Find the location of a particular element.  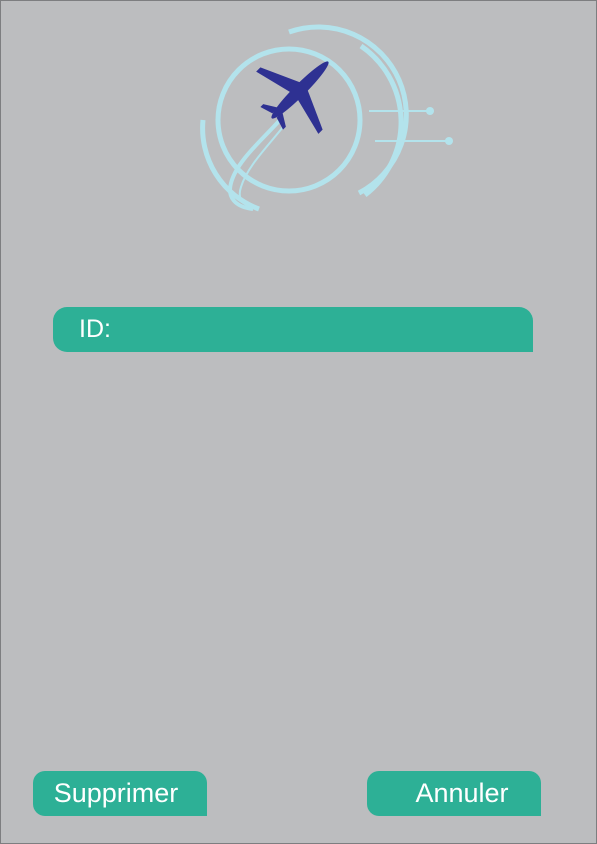

delete-button: Supprimer is located at coordinates (120, 793).